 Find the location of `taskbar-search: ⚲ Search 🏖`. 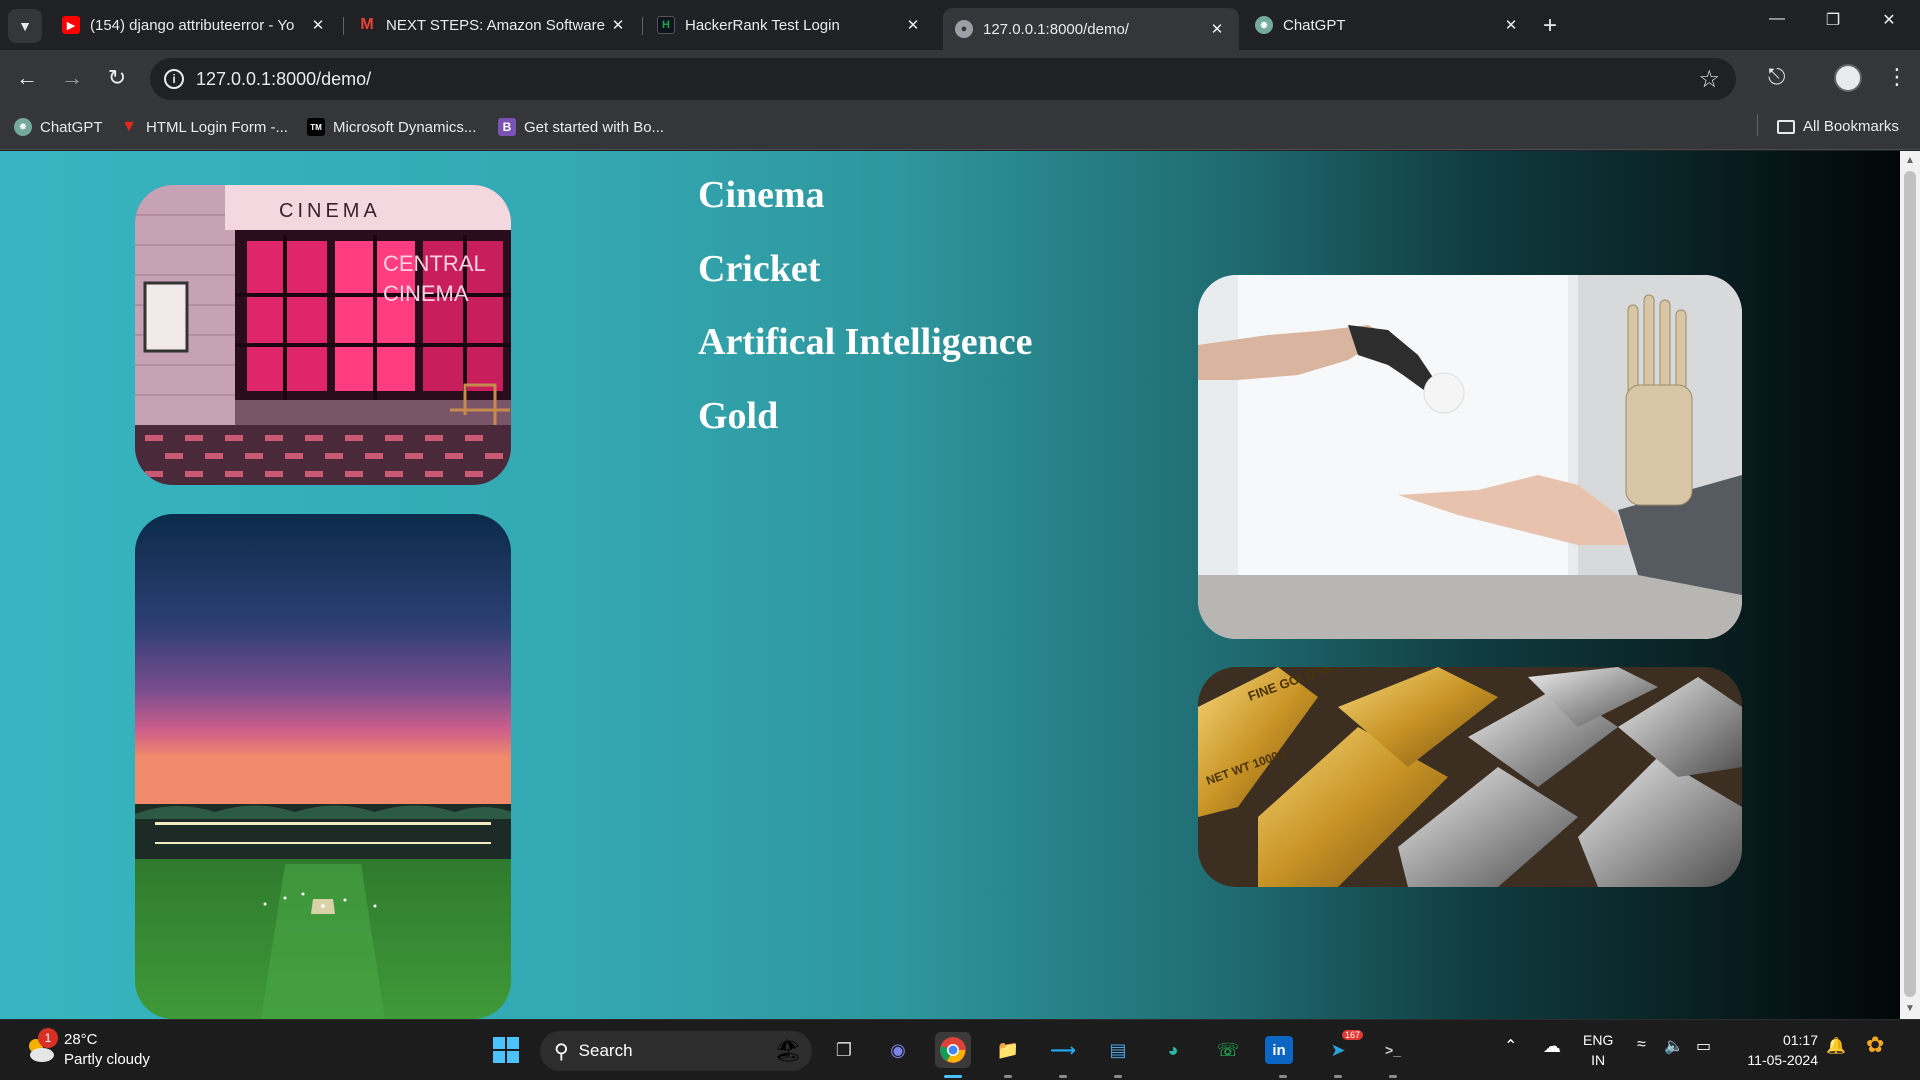

taskbar-search: ⚲ Search 🏖 is located at coordinates (676, 1051).